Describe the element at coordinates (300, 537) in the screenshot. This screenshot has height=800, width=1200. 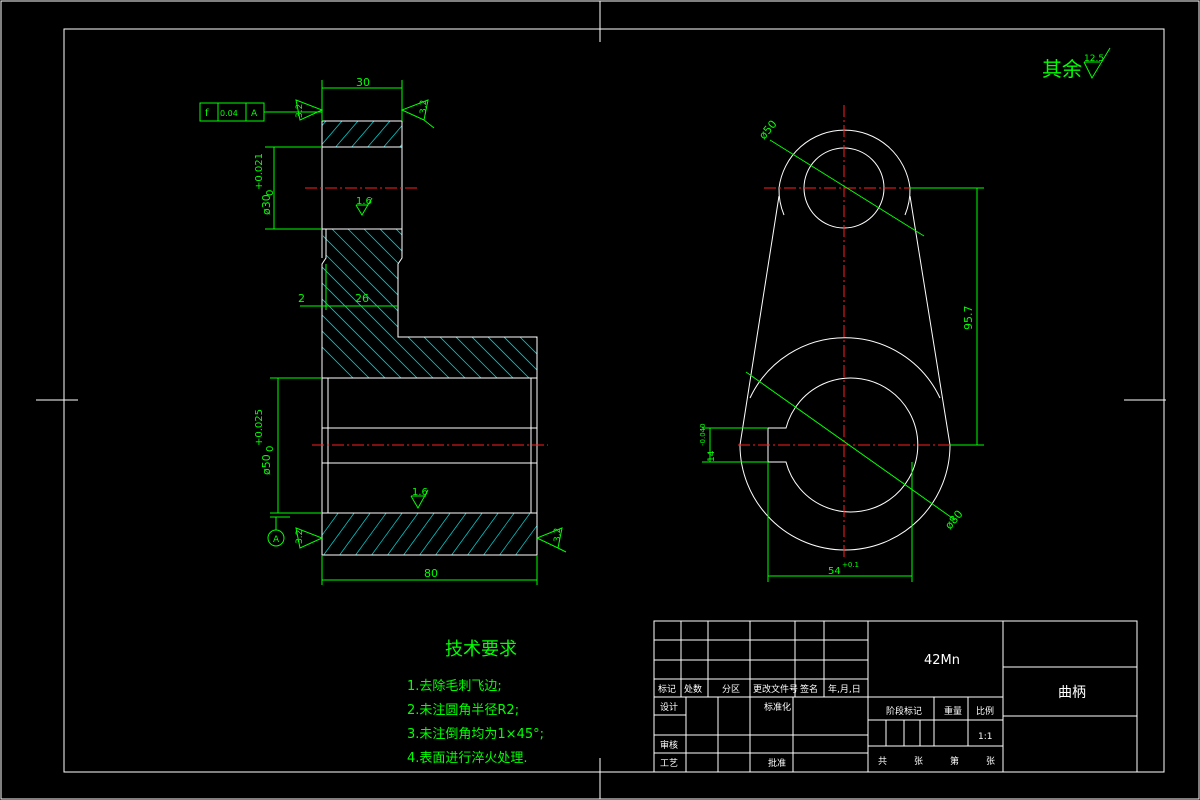
I see `roughness-face-bl: 3.2` at that location.